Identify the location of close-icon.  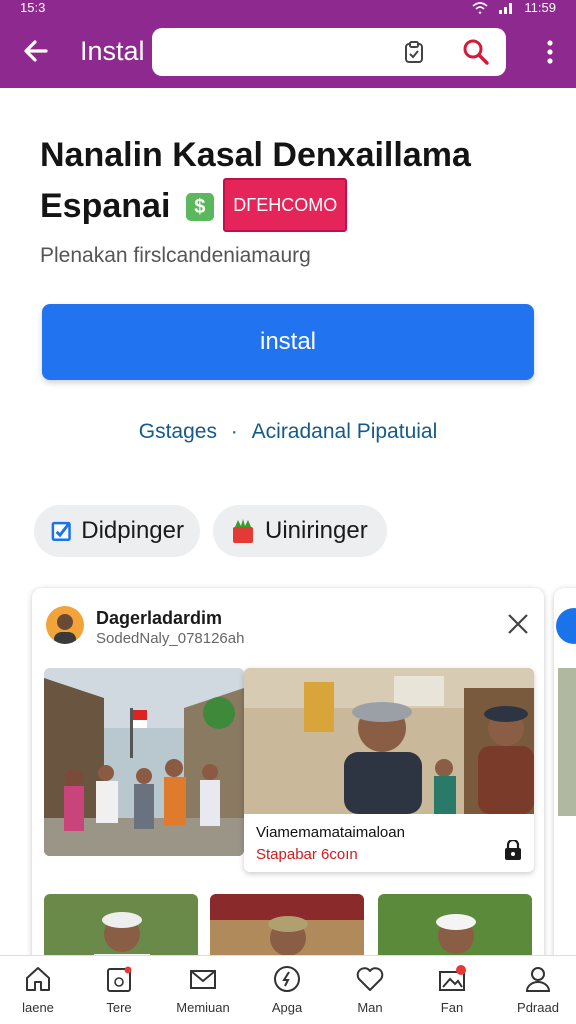
(518, 624).